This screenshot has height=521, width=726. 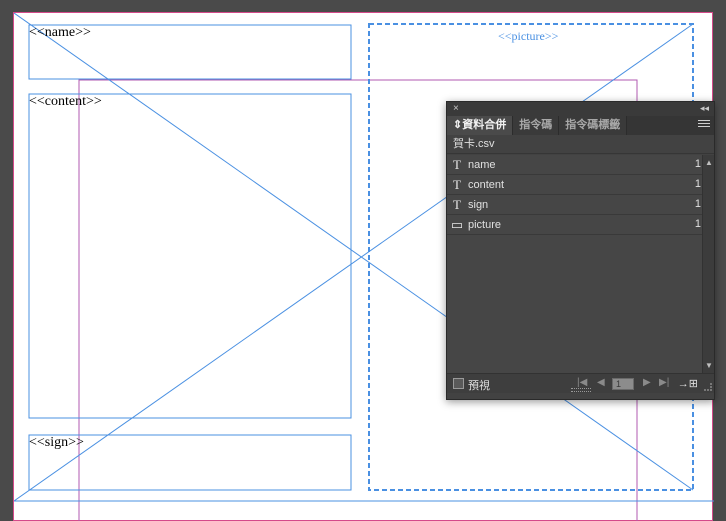 I want to click on source-file-name: 賀卡.csv, so click(x=580, y=144).